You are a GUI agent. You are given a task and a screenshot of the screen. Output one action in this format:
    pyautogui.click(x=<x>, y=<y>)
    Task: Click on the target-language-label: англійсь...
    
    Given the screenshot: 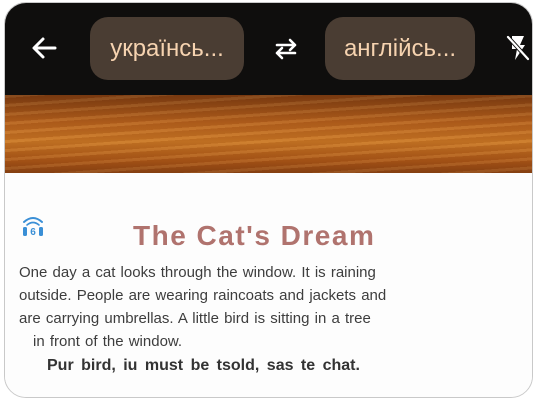 What is the action you would take?
    pyautogui.click(x=400, y=48)
    